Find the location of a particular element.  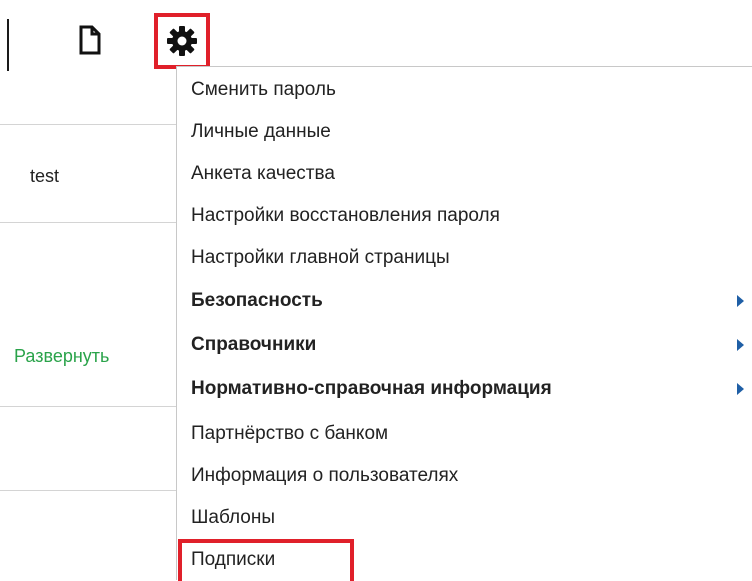

menu-item-bank-partnership: Партнёрство с банком is located at coordinates (464, 434).